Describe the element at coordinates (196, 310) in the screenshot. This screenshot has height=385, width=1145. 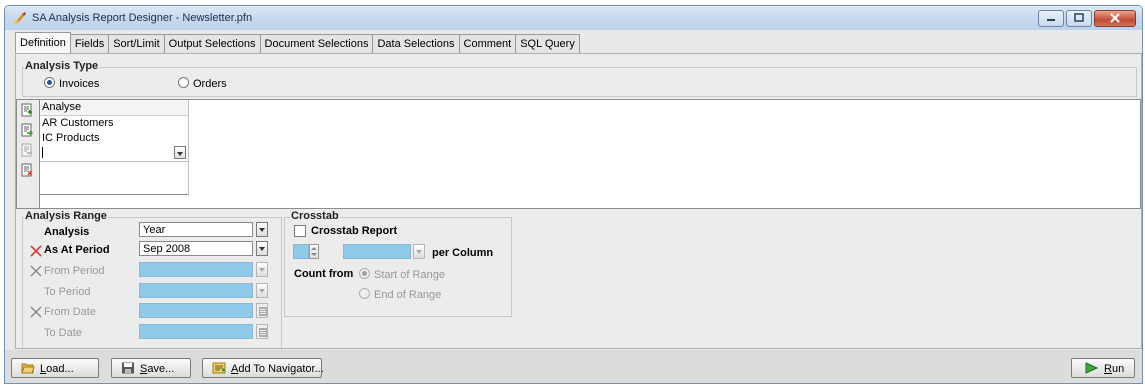
I see `from-date-field` at that location.